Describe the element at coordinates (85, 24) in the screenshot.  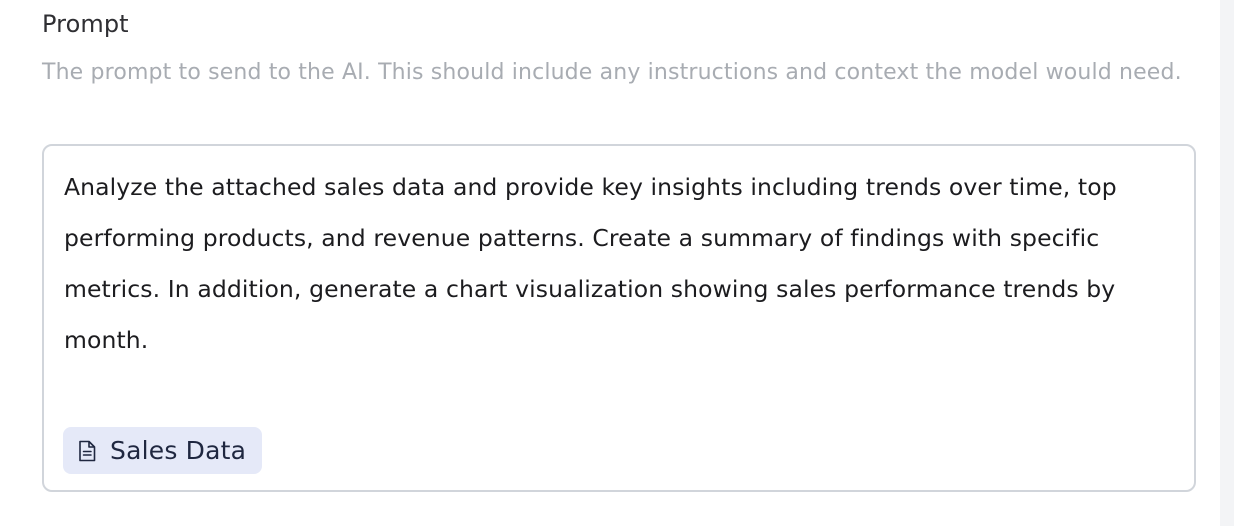
I see `prompt-label: Prompt` at that location.